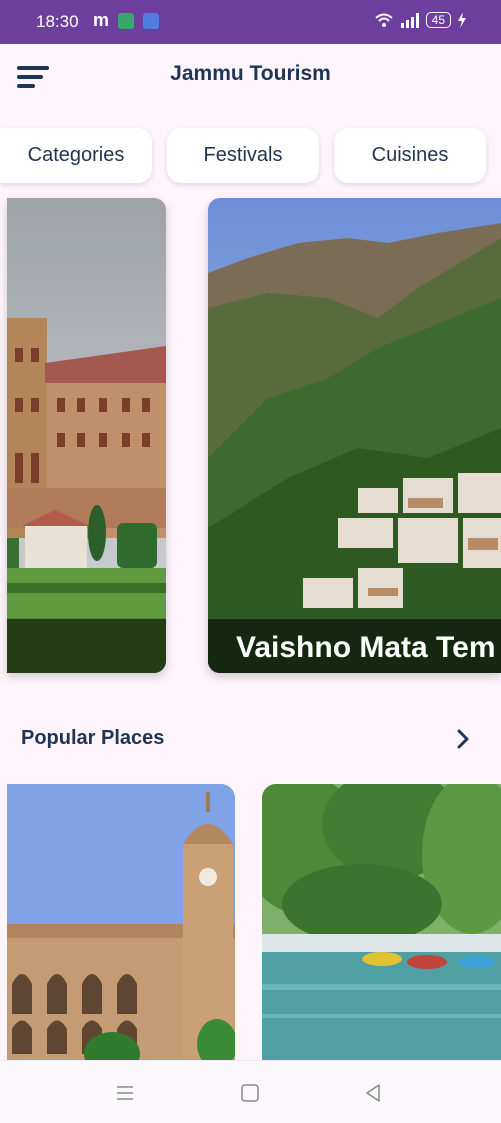 This screenshot has width=501, height=1123. What do you see at coordinates (93, 738) in the screenshot?
I see `section-title-popular: Popular Places` at bounding box center [93, 738].